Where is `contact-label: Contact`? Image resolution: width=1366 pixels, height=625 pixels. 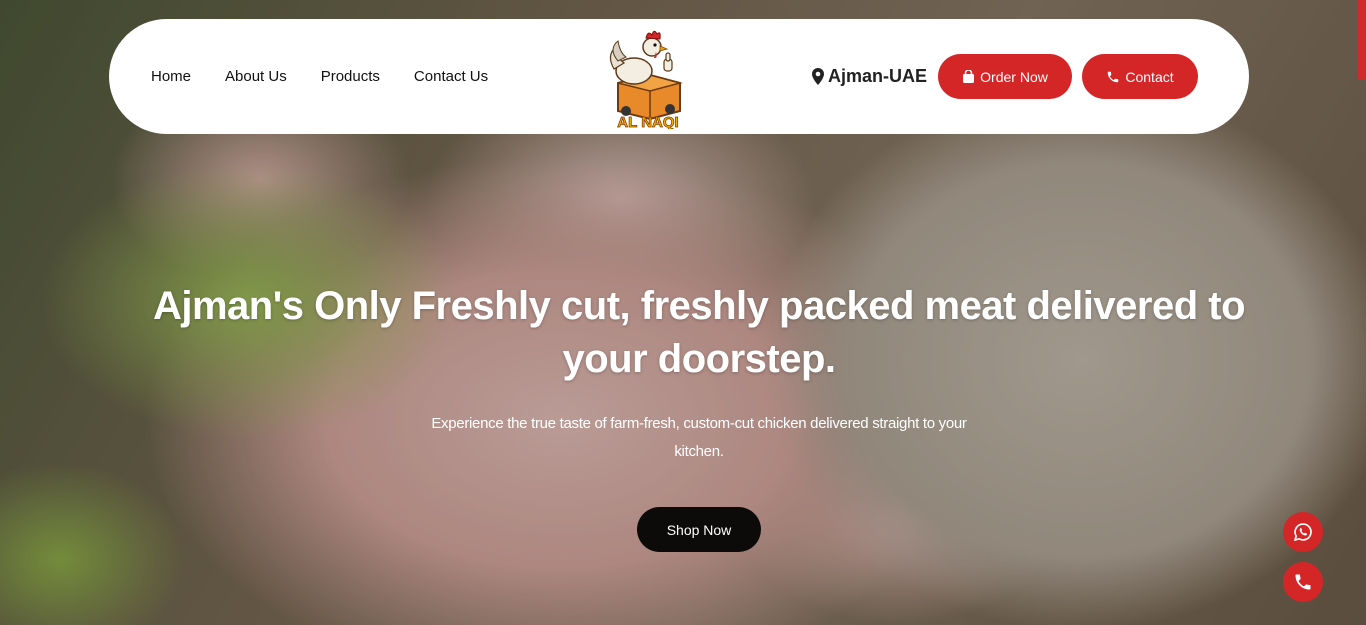 contact-label: Contact is located at coordinates (1149, 76).